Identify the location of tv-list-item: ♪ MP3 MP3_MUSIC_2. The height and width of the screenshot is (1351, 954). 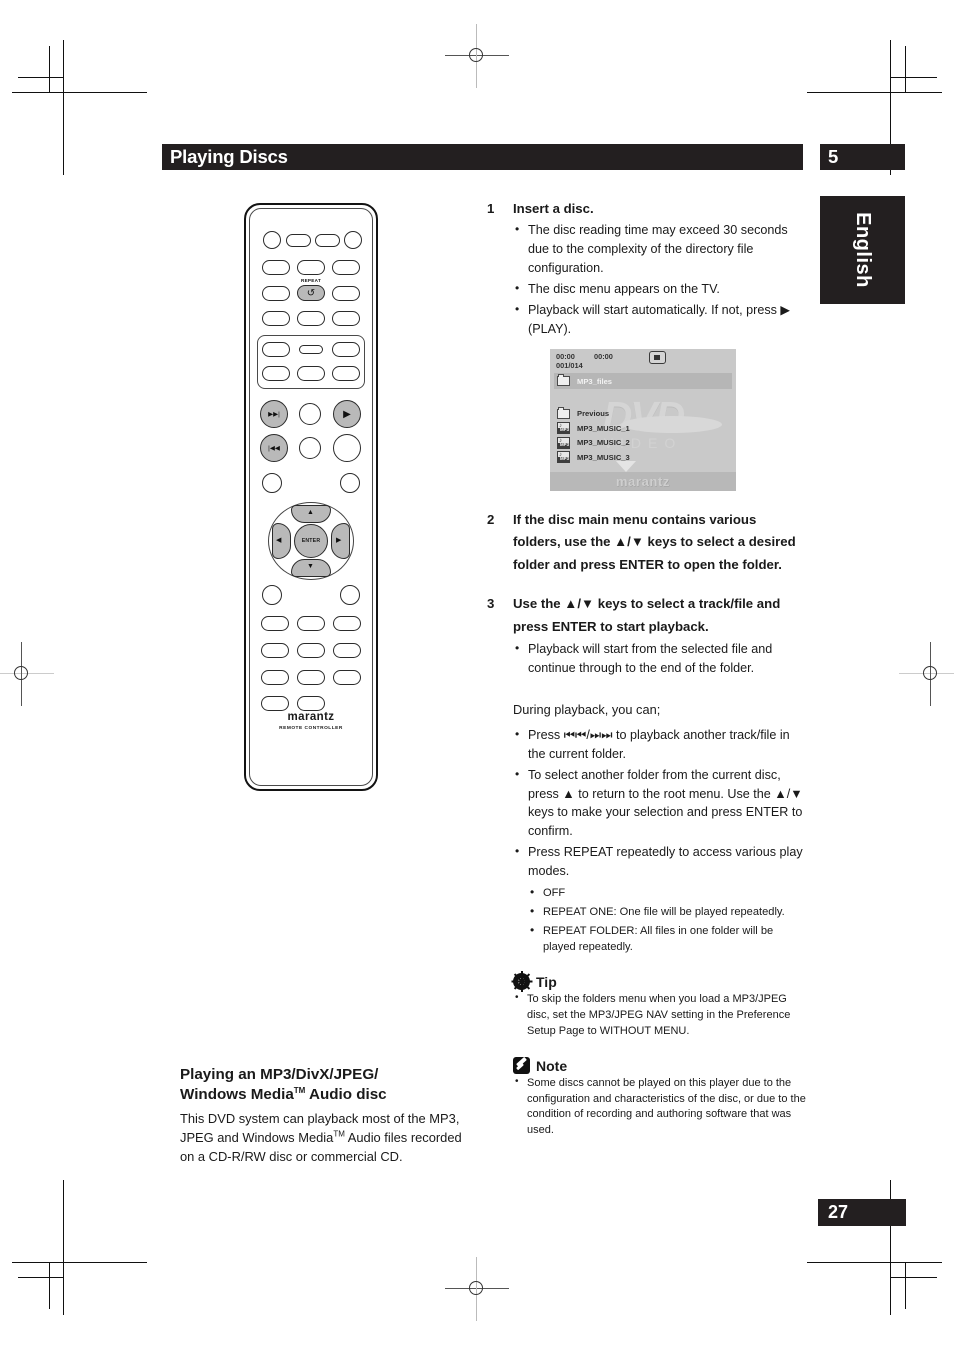
(643, 442).